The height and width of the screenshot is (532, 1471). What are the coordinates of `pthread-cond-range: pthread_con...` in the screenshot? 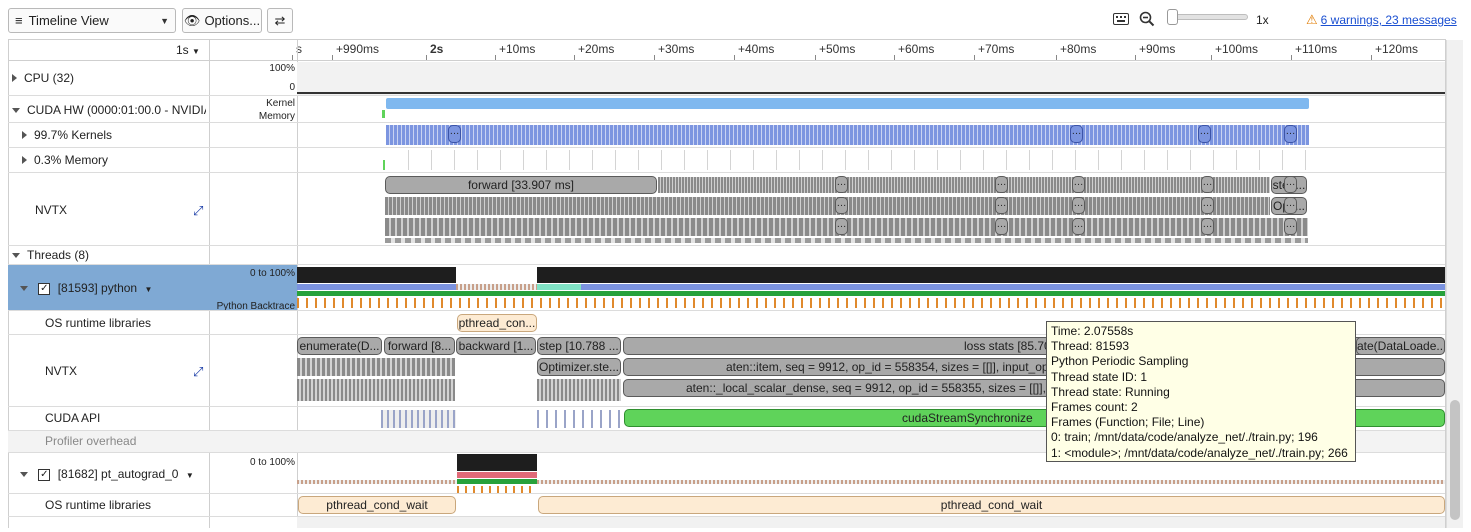 It's located at (497, 323).